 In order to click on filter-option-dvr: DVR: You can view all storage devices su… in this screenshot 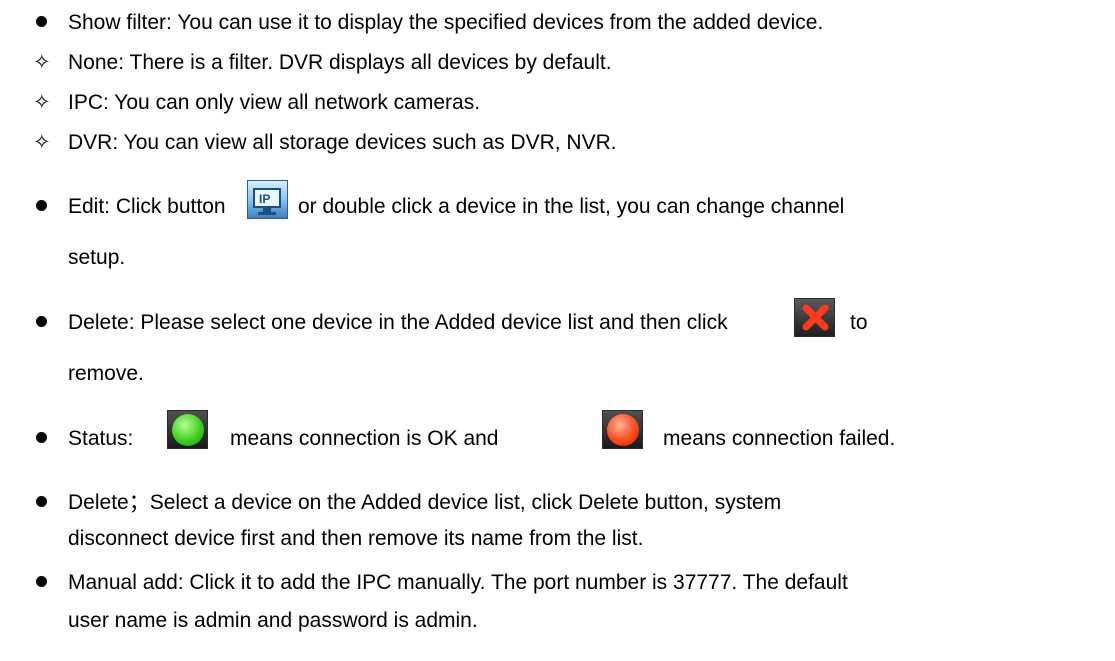, I will do `click(342, 142)`.